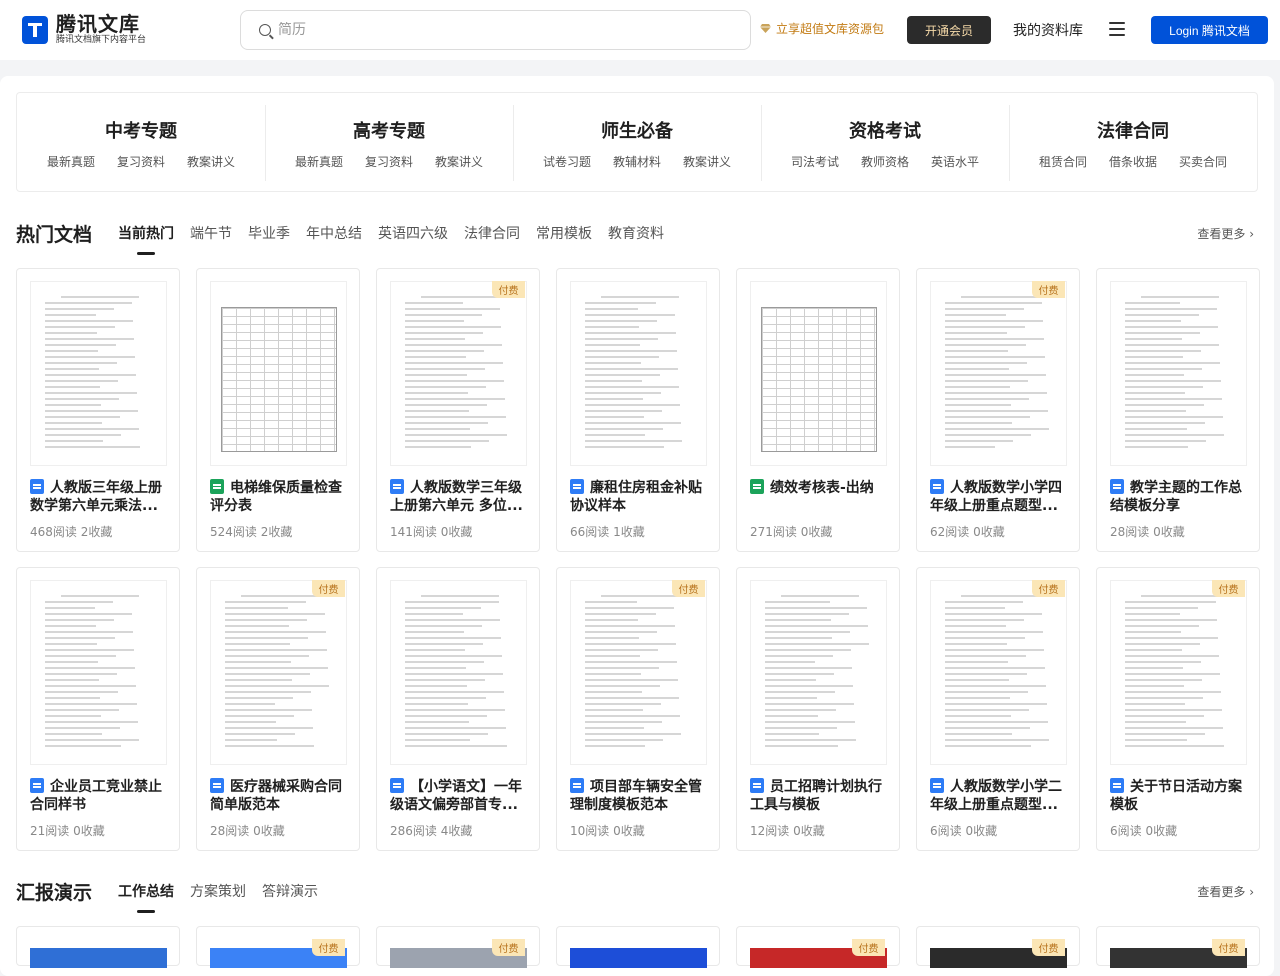 The image size is (1280, 976). I want to click on doc-card: 廉租住房租金补贴协议样本 66阅读 1收藏, so click(638, 410).